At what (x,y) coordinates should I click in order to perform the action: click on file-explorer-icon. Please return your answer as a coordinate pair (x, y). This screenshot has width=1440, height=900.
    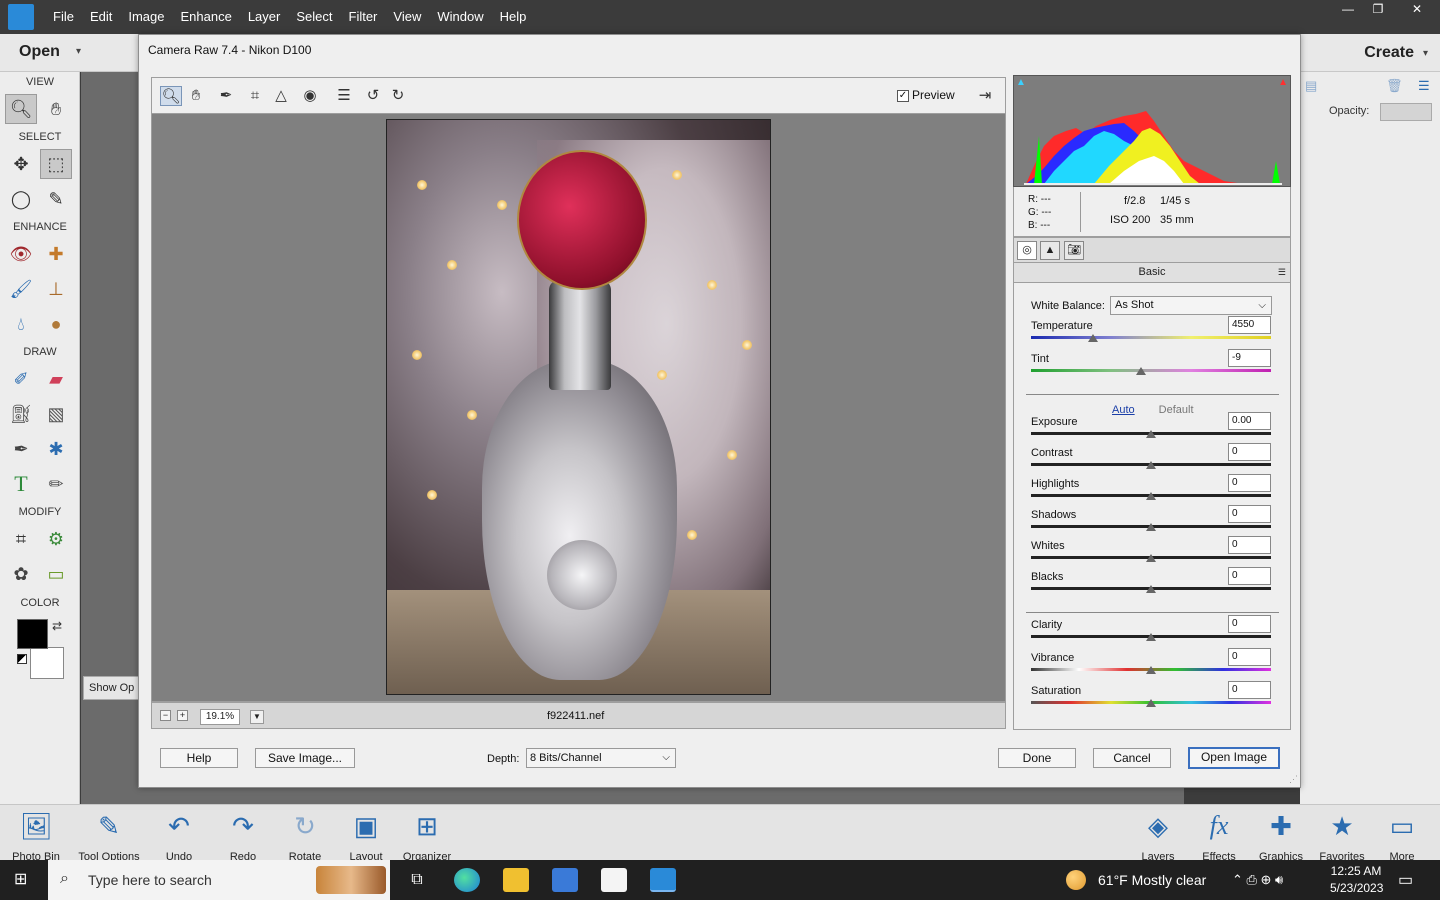
    Looking at the image, I should click on (516, 880).